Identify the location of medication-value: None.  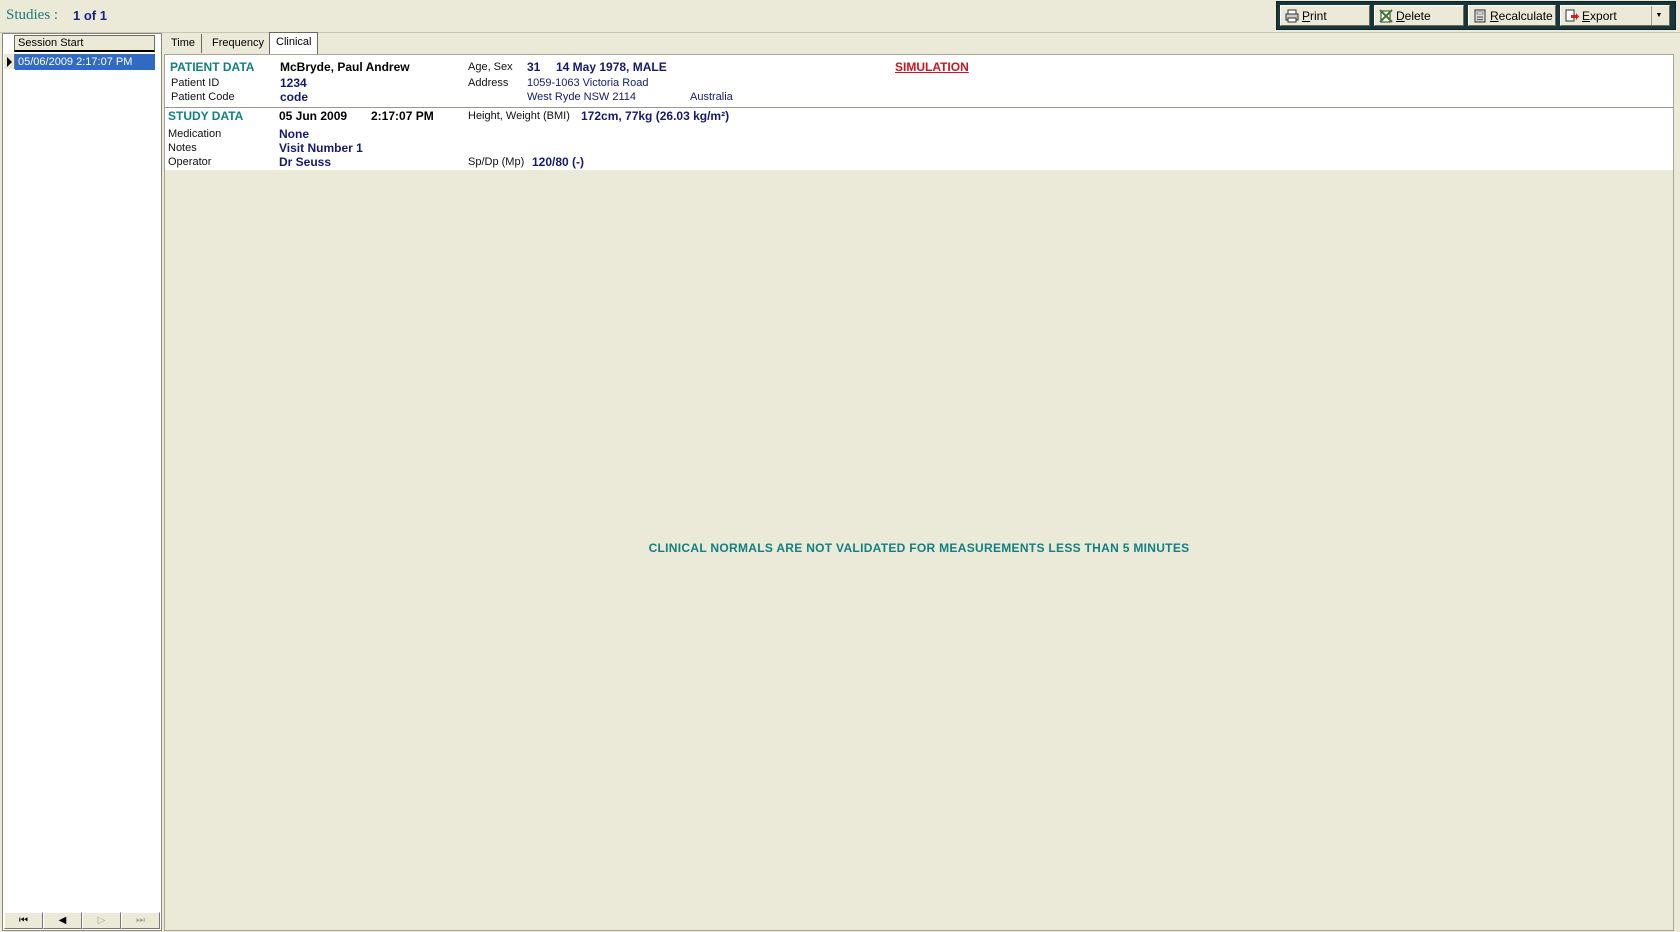
(294, 134).